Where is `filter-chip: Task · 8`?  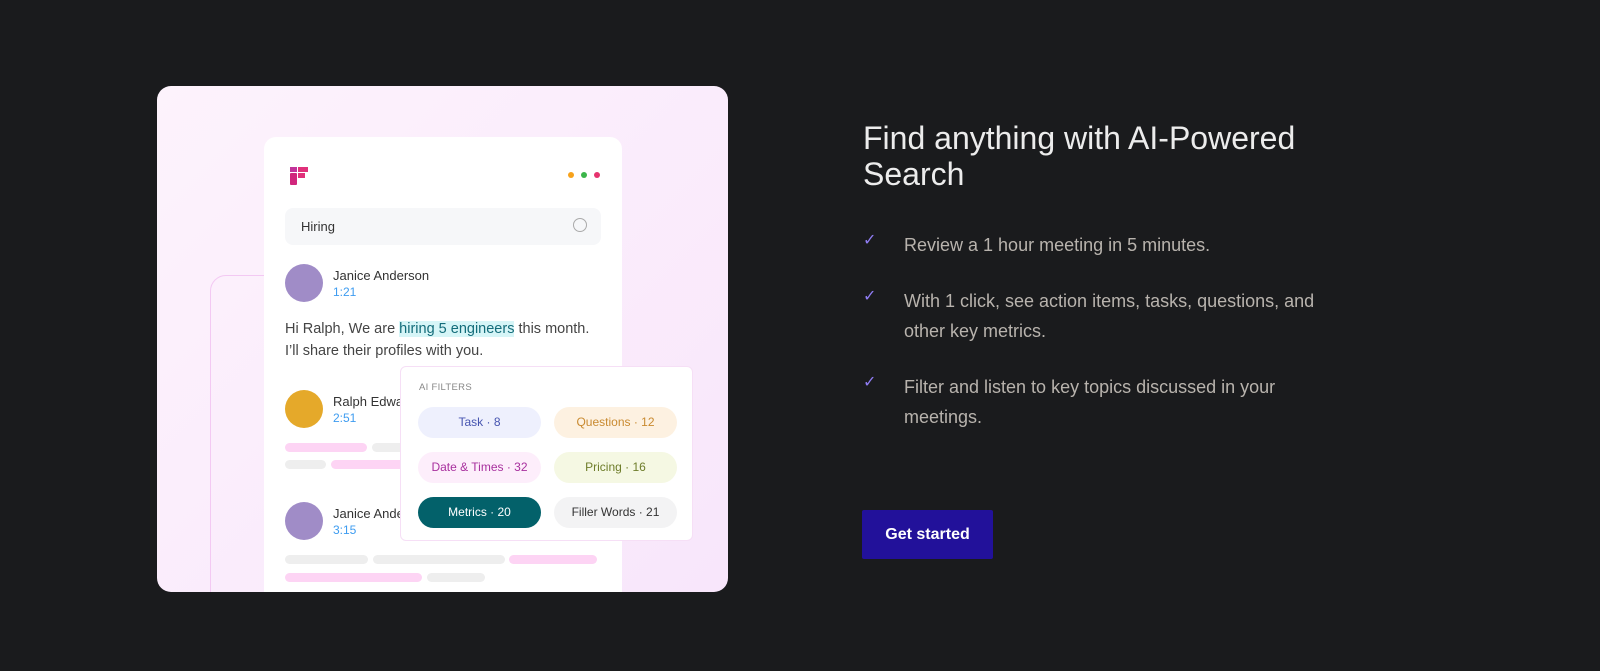 filter-chip: Task · 8 is located at coordinates (479, 422).